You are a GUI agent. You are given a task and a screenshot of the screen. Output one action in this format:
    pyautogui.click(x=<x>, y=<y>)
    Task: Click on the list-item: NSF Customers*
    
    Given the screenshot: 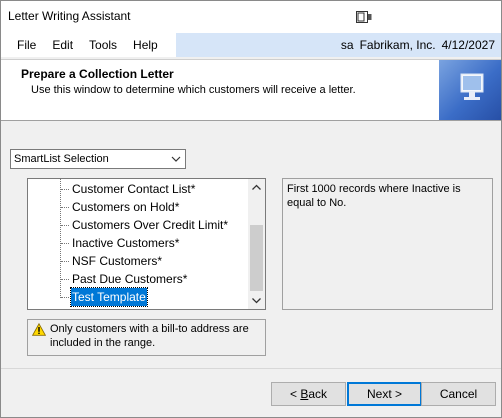 What is the action you would take?
    pyautogui.click(x=138, y=261)
    